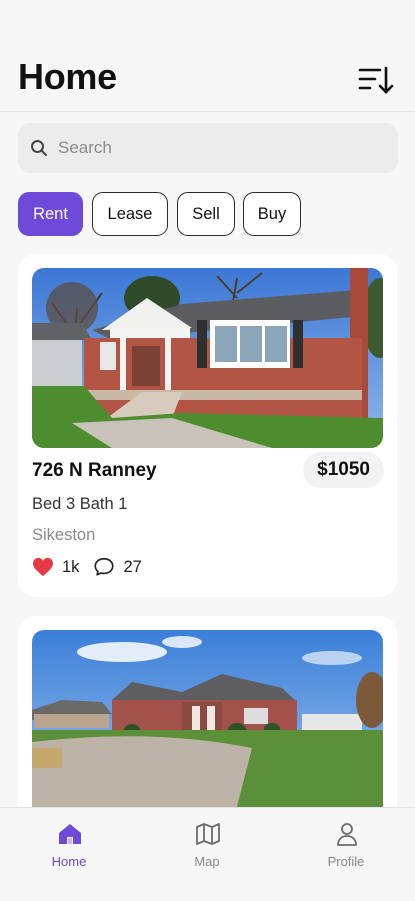  What do you see at coordinates (50, 214) in the screenshot?
I see `filter-chip-rent: Rent` at bounding box center [50, 214].